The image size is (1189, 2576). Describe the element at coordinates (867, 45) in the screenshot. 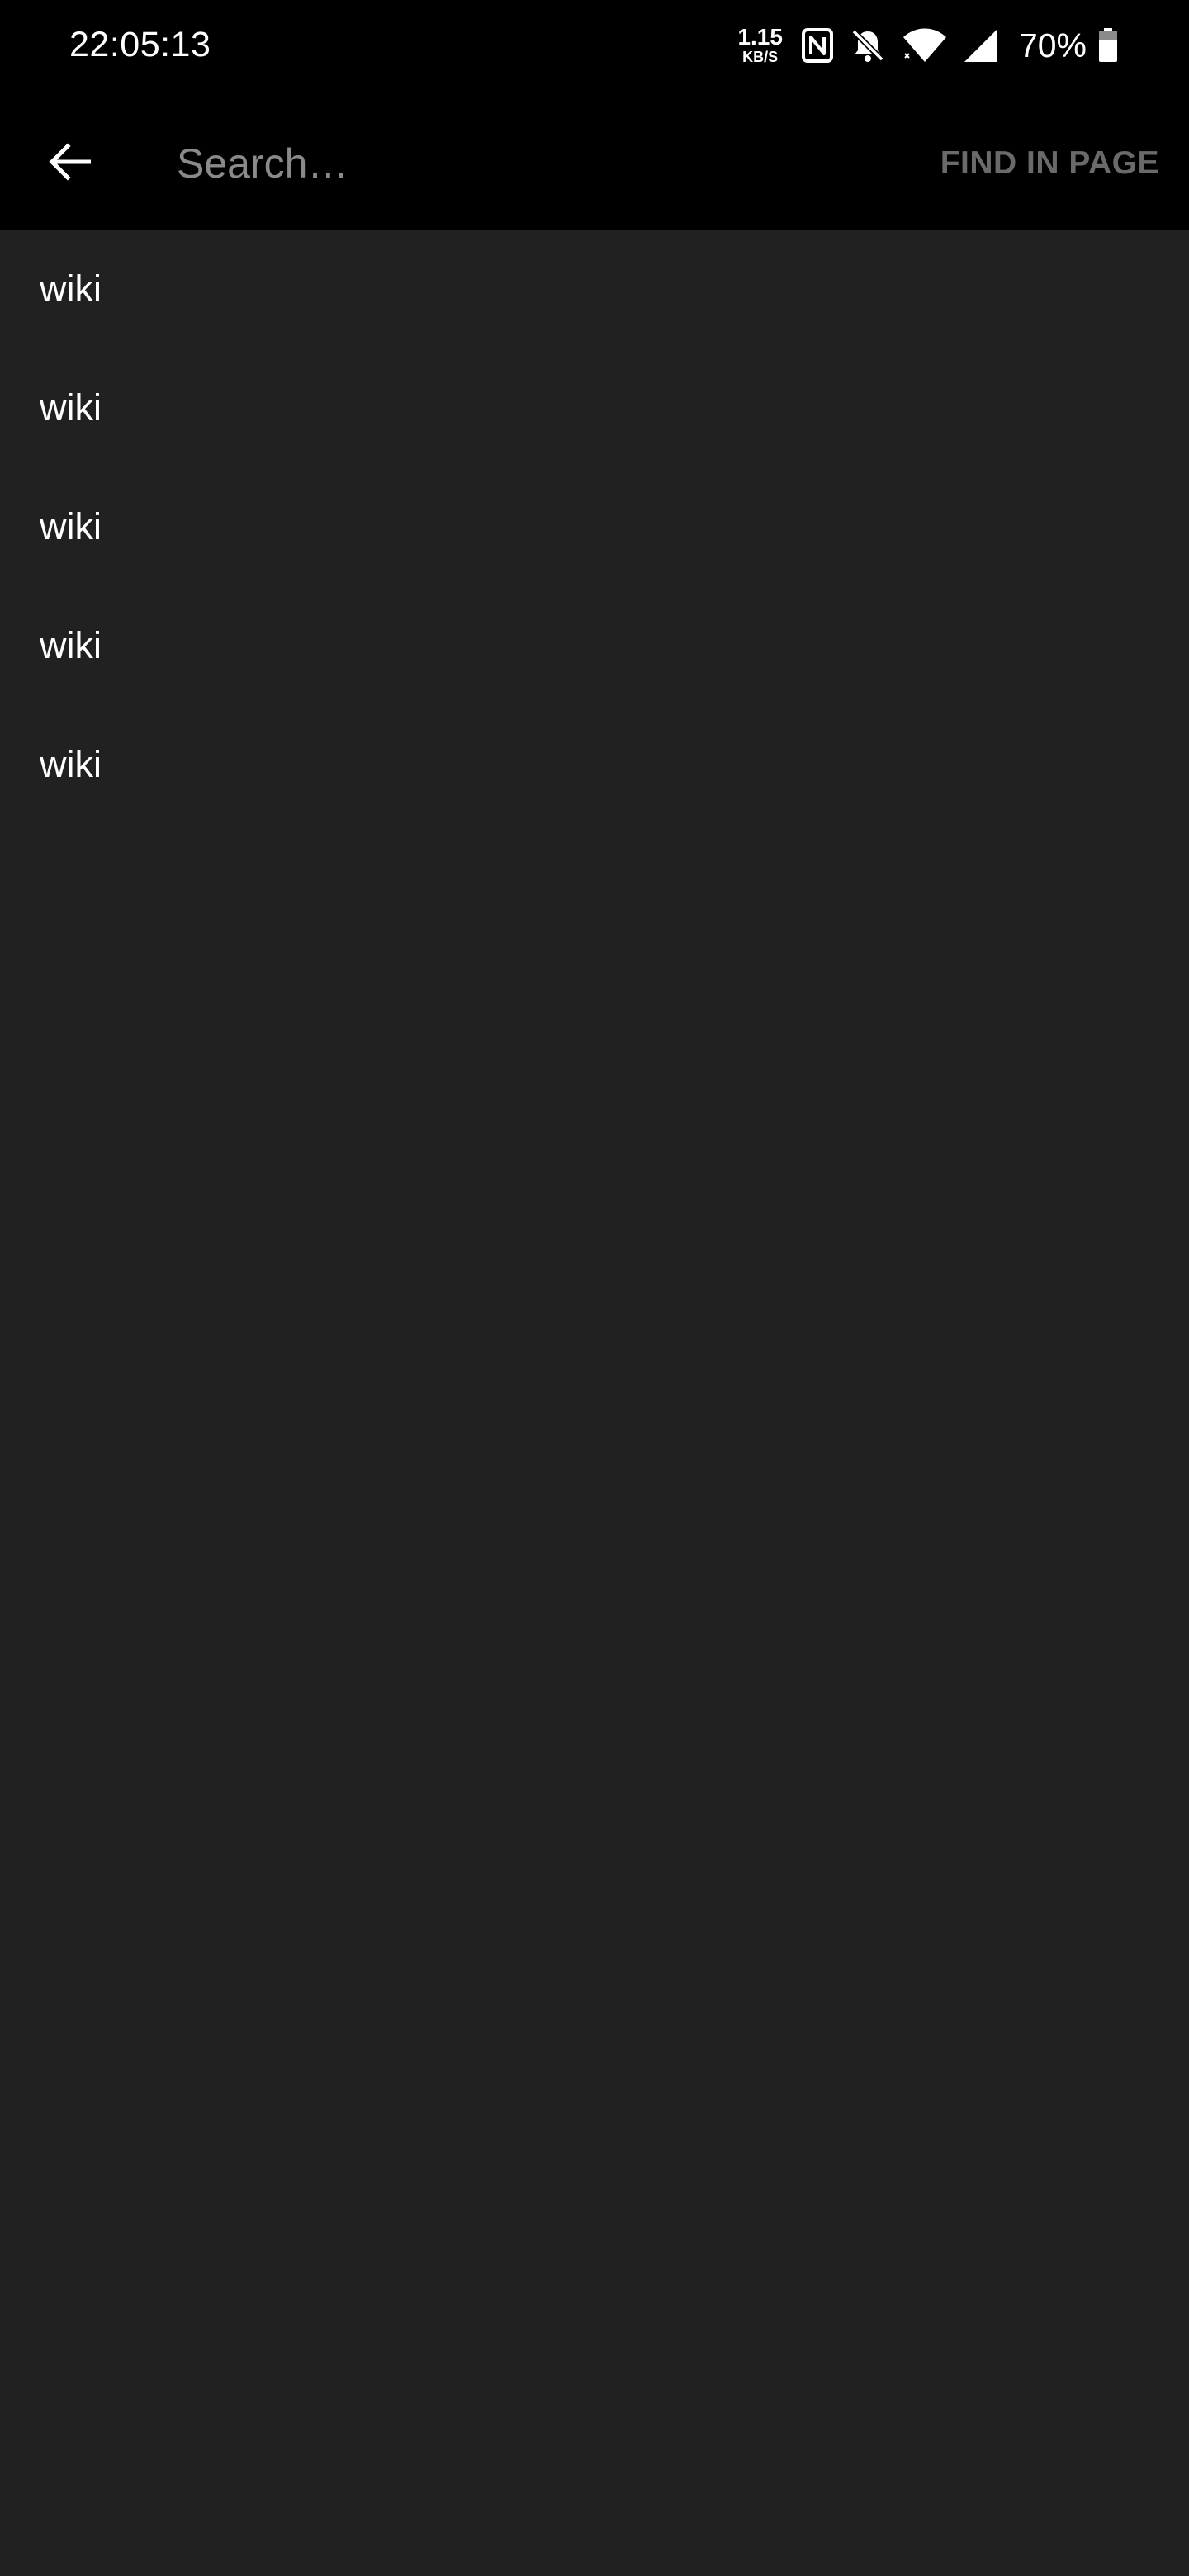

I see `bell-off-icon` at that location.